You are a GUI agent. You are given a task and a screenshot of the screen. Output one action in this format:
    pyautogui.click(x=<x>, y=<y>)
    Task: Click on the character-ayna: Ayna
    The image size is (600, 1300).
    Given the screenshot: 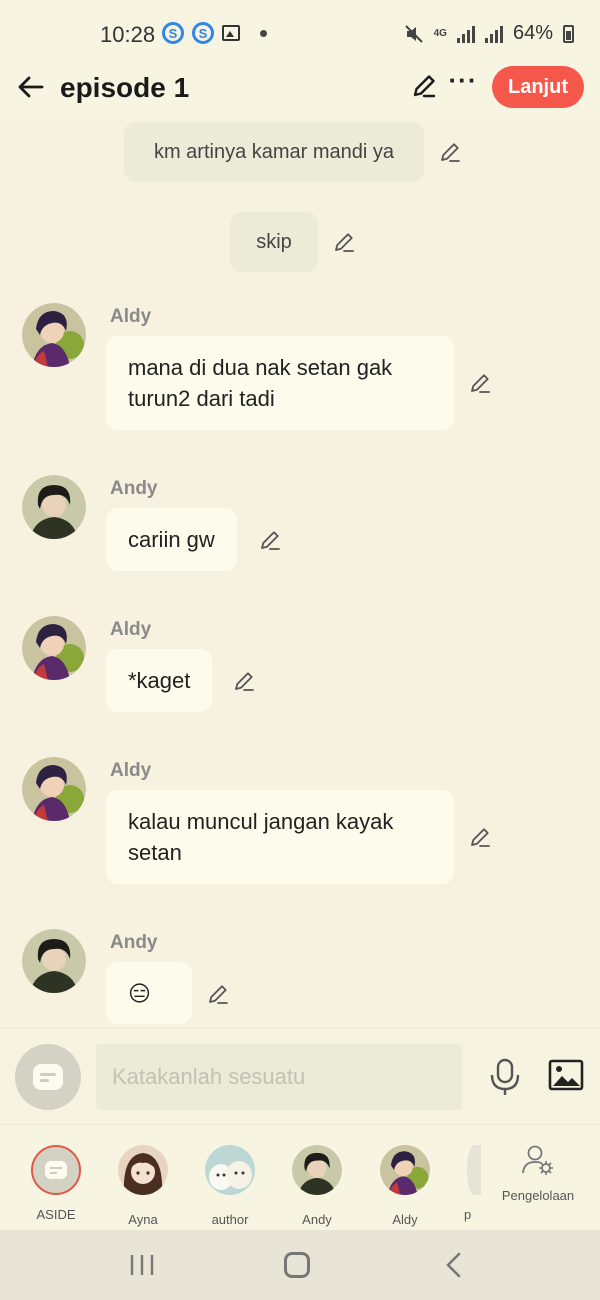 What is the action you would take?
    pyautogui.click(x=143, y=1186)
    